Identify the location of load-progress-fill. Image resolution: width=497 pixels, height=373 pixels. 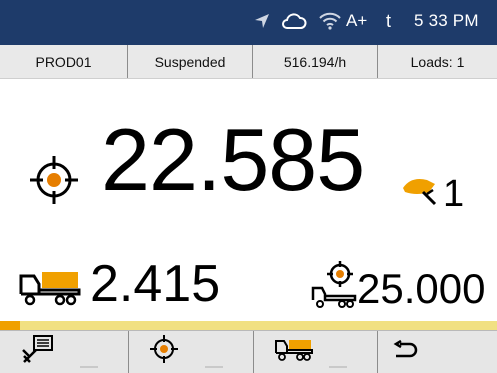
(10, 325).